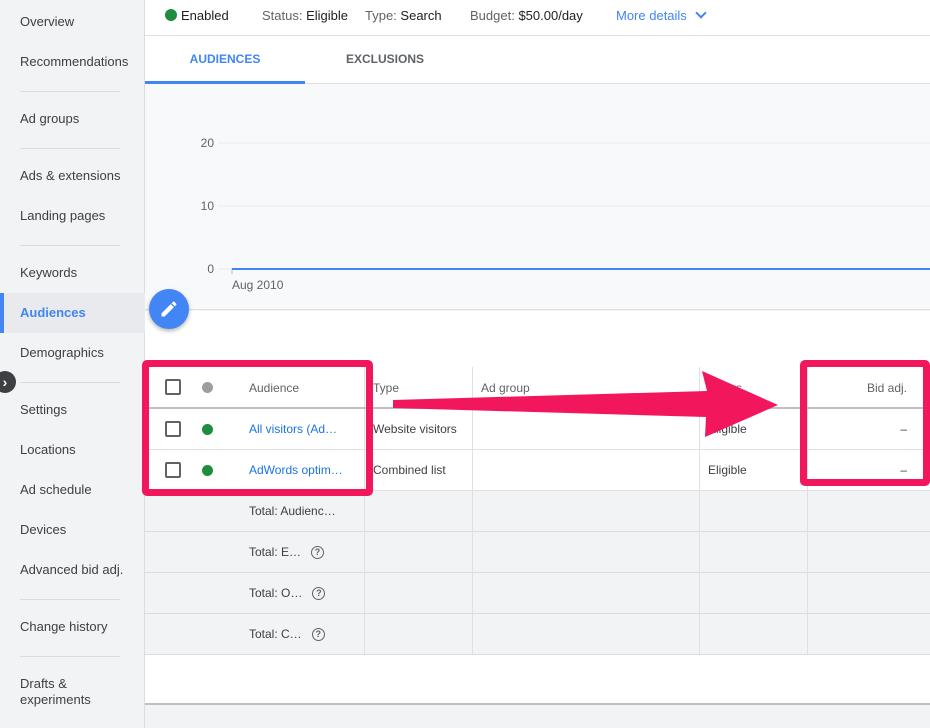 This screenshot has width=930, height=728. I want to click on y-tick-10: 10, so click(208, 206).